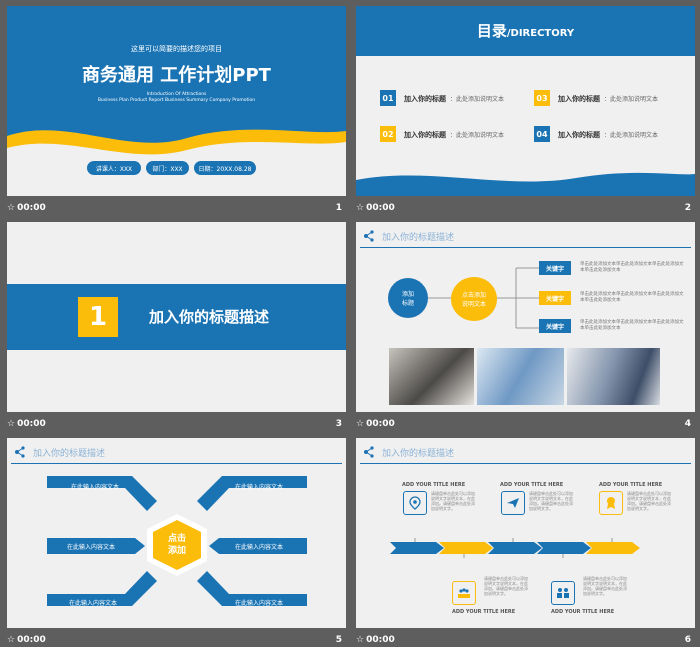 This screenshot has height=647, width=700. Describe the element at coordinates (338, 640) in the screenshot. I see `slide-number: 5` at that location.